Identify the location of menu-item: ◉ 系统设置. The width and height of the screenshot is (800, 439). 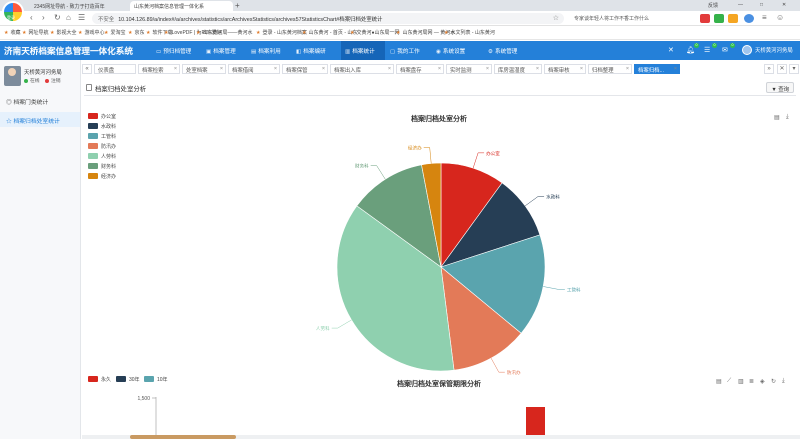
(457, 50).